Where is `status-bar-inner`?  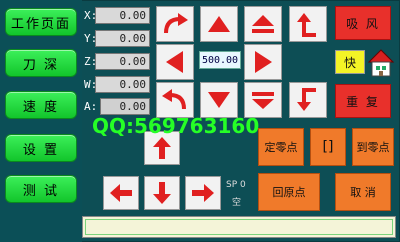
status-bar-inner is located at coordinates (239, 227).